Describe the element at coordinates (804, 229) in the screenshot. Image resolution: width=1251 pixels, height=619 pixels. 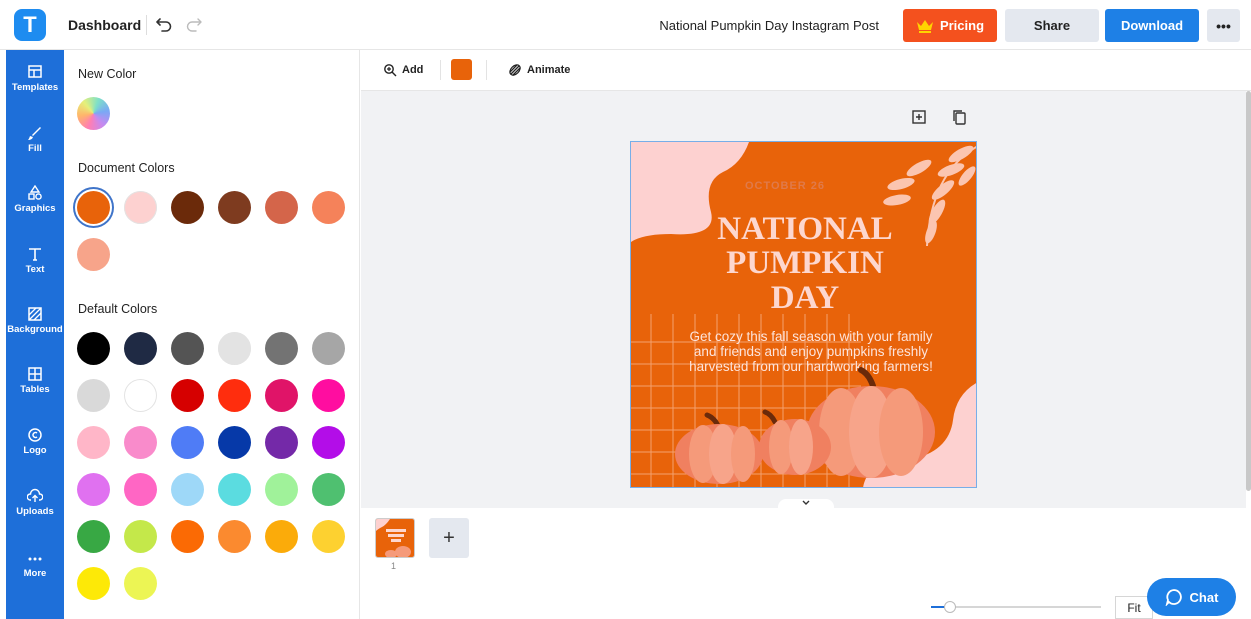
I see `title-line-1: NATIONAL` at that location.